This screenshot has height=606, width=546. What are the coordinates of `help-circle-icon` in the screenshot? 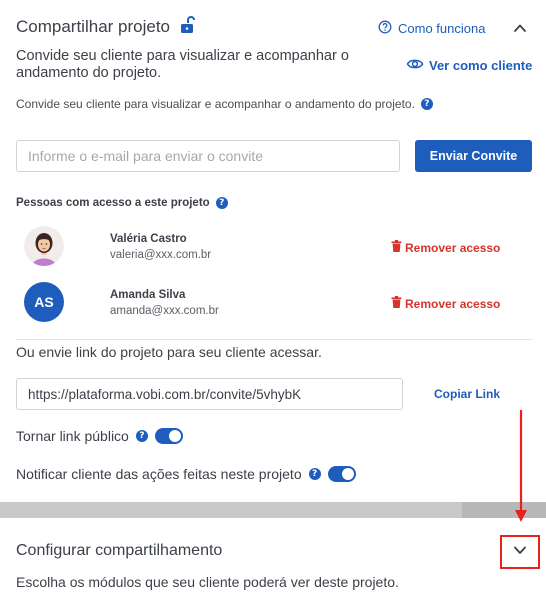 It's located at (385, 28).